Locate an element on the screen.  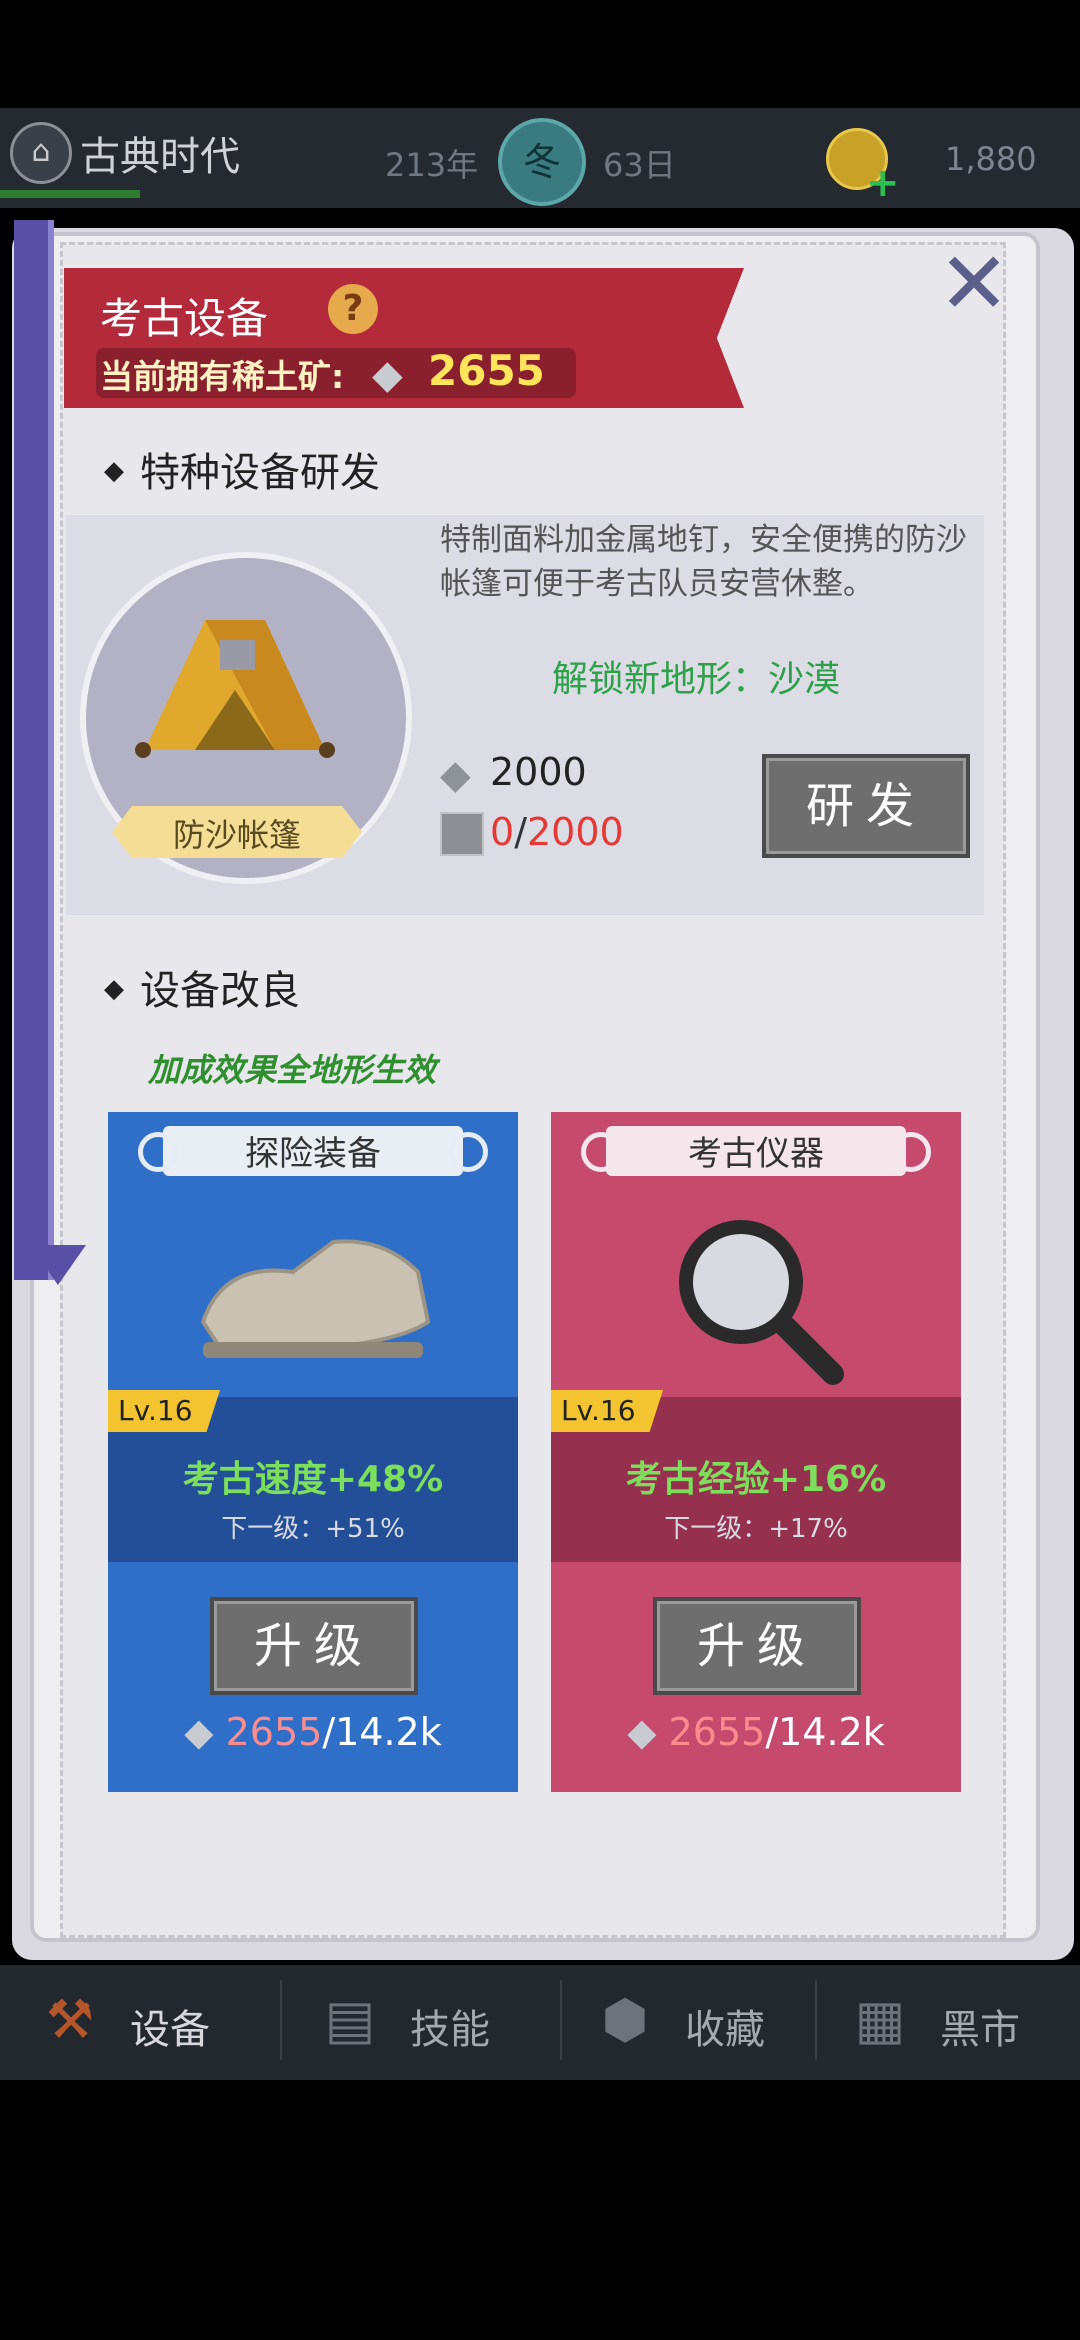
nav-collection: ⬢ 收藏 is located at coordinates (700, 2022).